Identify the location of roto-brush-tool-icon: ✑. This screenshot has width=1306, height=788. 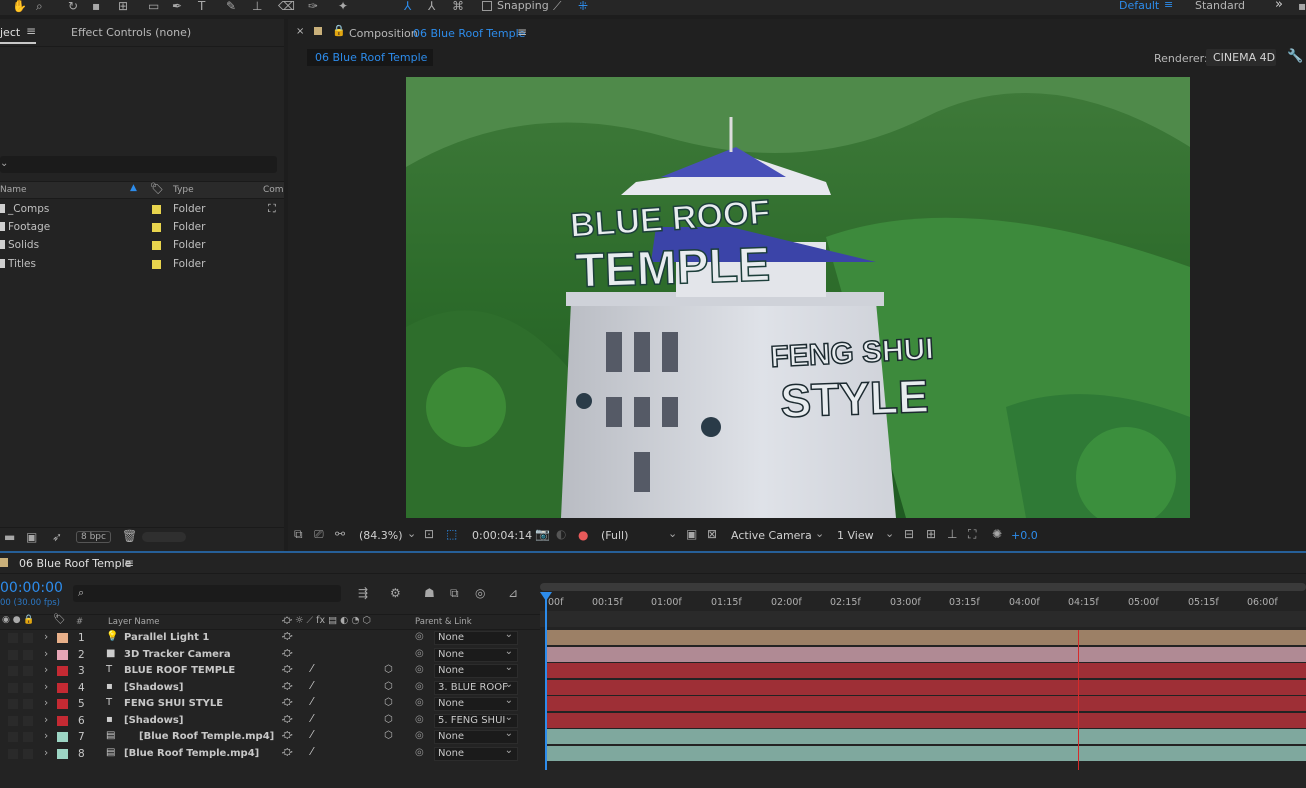
(313, 6).